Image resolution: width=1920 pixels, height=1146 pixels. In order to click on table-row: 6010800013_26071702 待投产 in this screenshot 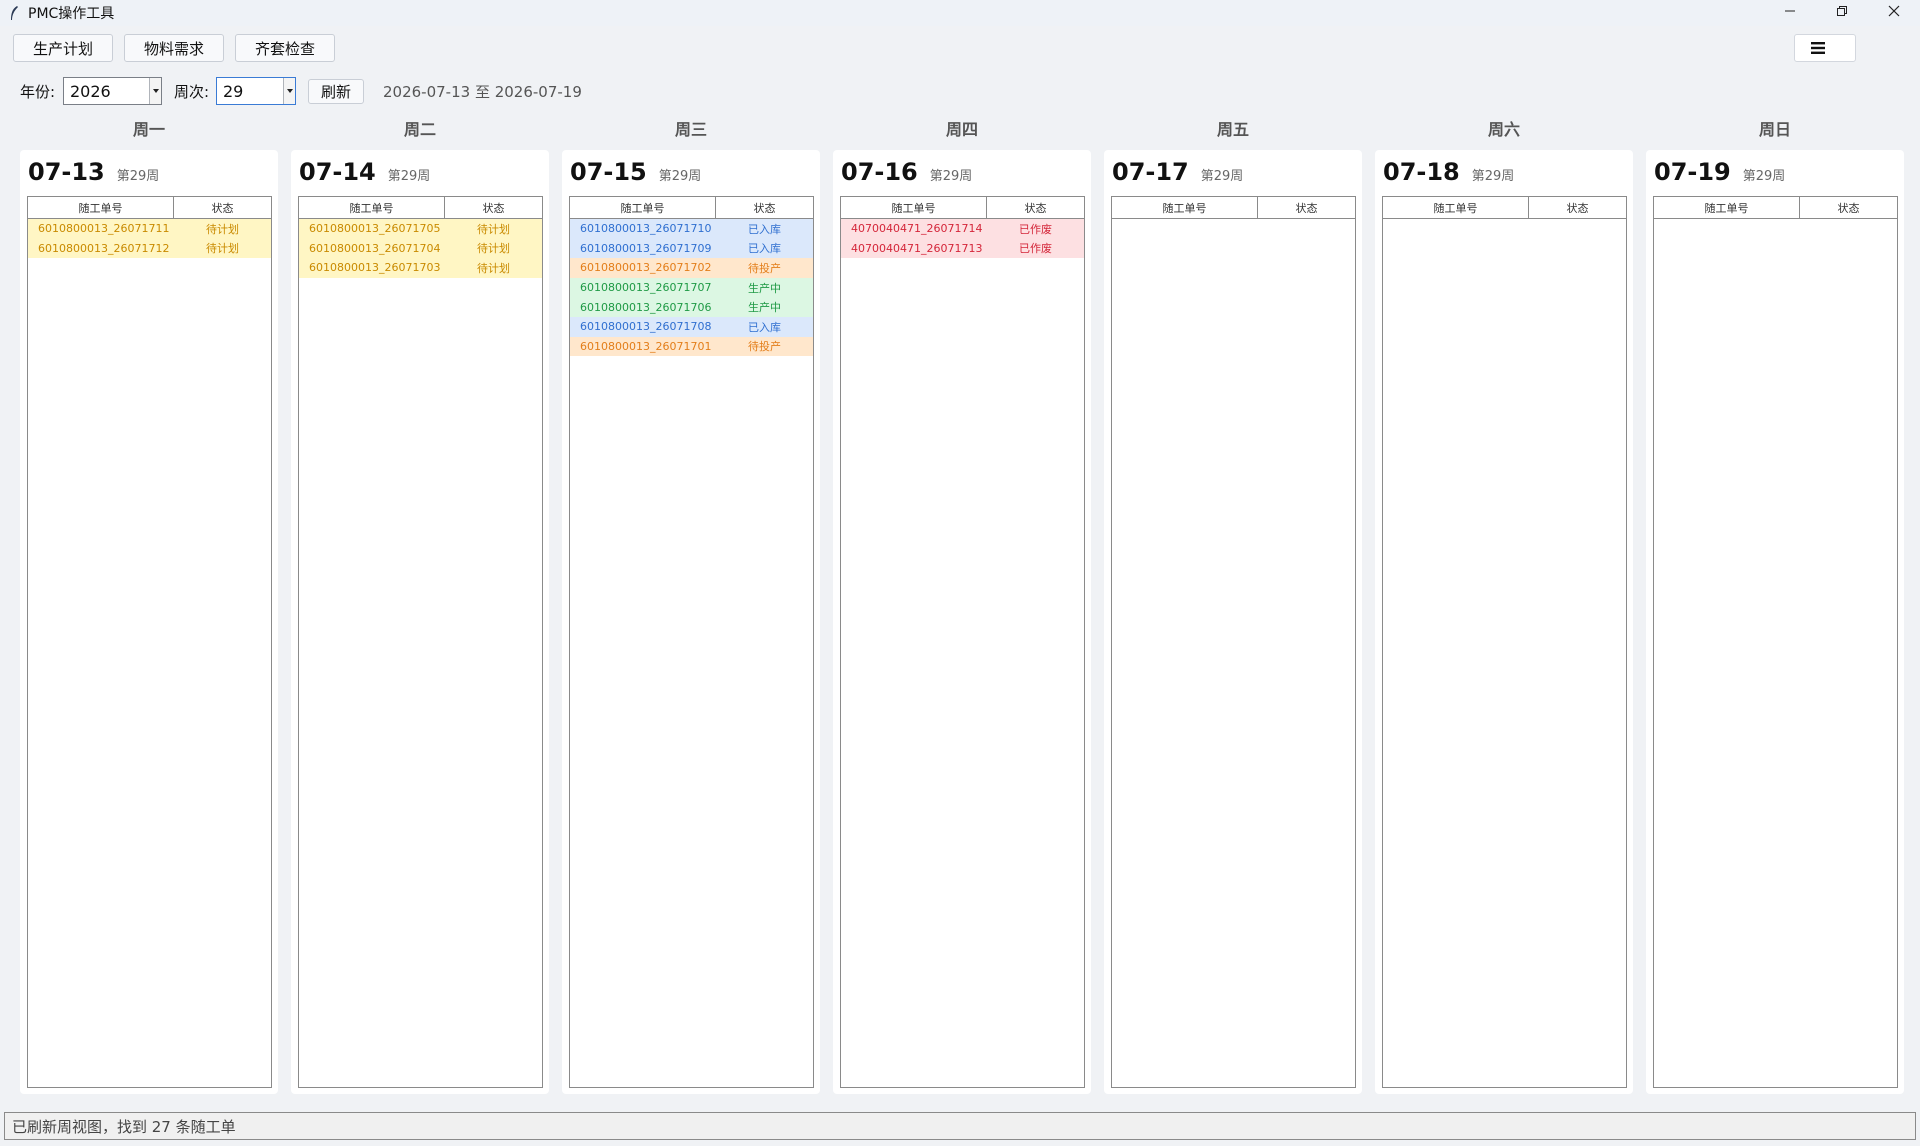, I will do `click(691, 268)`.